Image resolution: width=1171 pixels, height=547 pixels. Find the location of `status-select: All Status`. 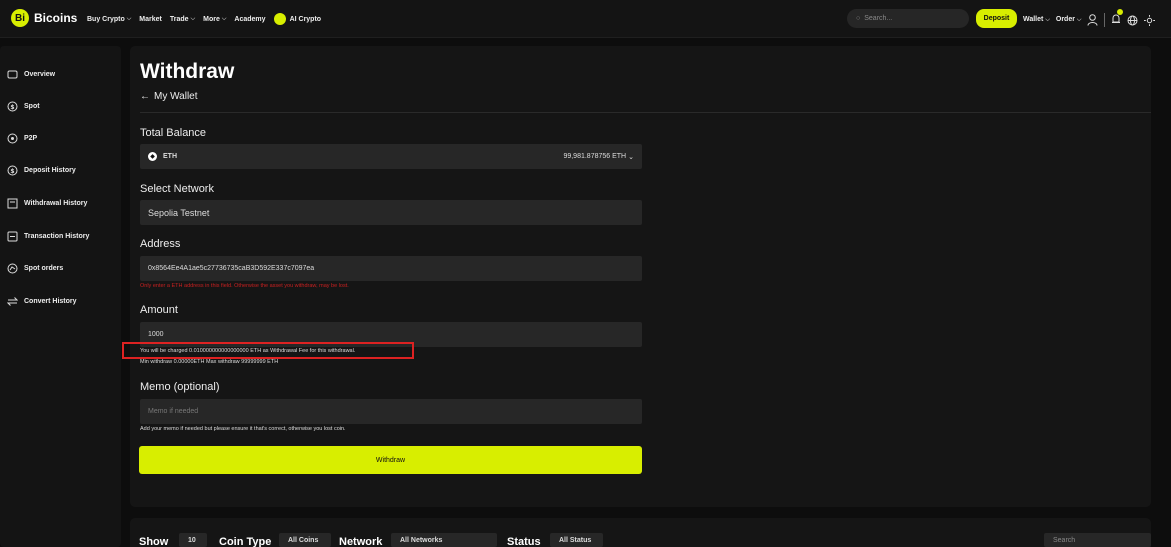

status-select: All Status is located at coordinates (576, 540).